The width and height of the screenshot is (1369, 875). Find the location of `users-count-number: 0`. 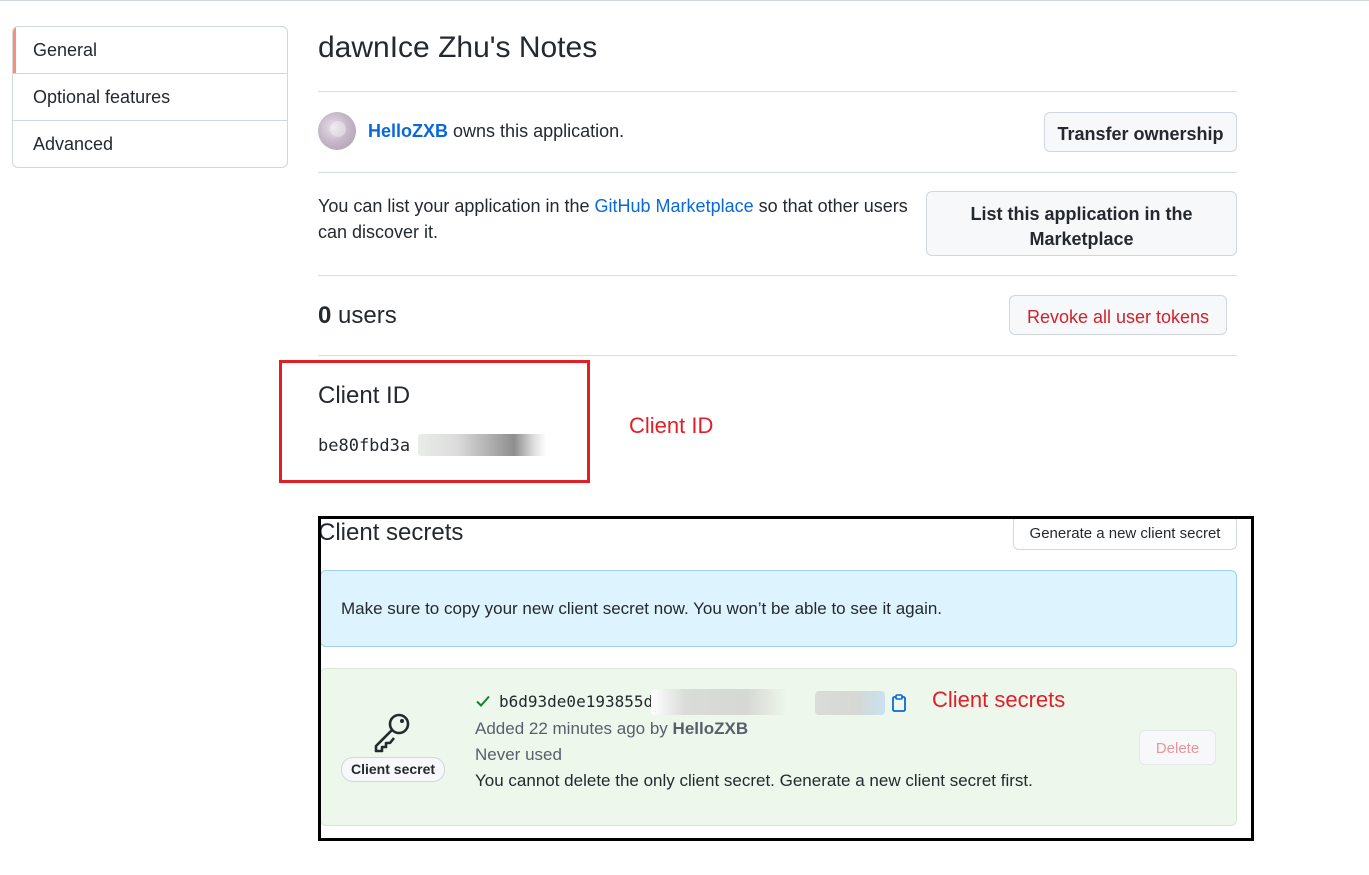

users-count-number: 0 is located at coordinates (325, 315).